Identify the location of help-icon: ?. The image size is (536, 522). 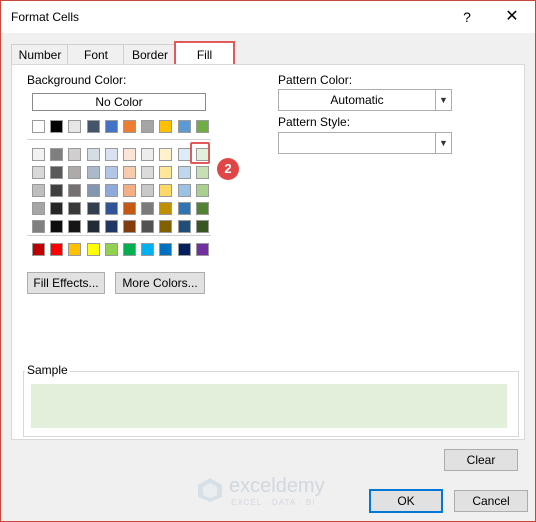
(467, 17).